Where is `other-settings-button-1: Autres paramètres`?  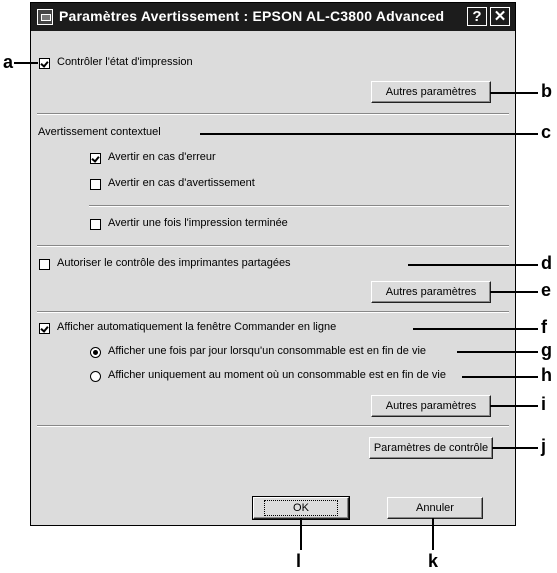
other-settings-button-1: Autres paramètres is located at coordinates (431, 92).